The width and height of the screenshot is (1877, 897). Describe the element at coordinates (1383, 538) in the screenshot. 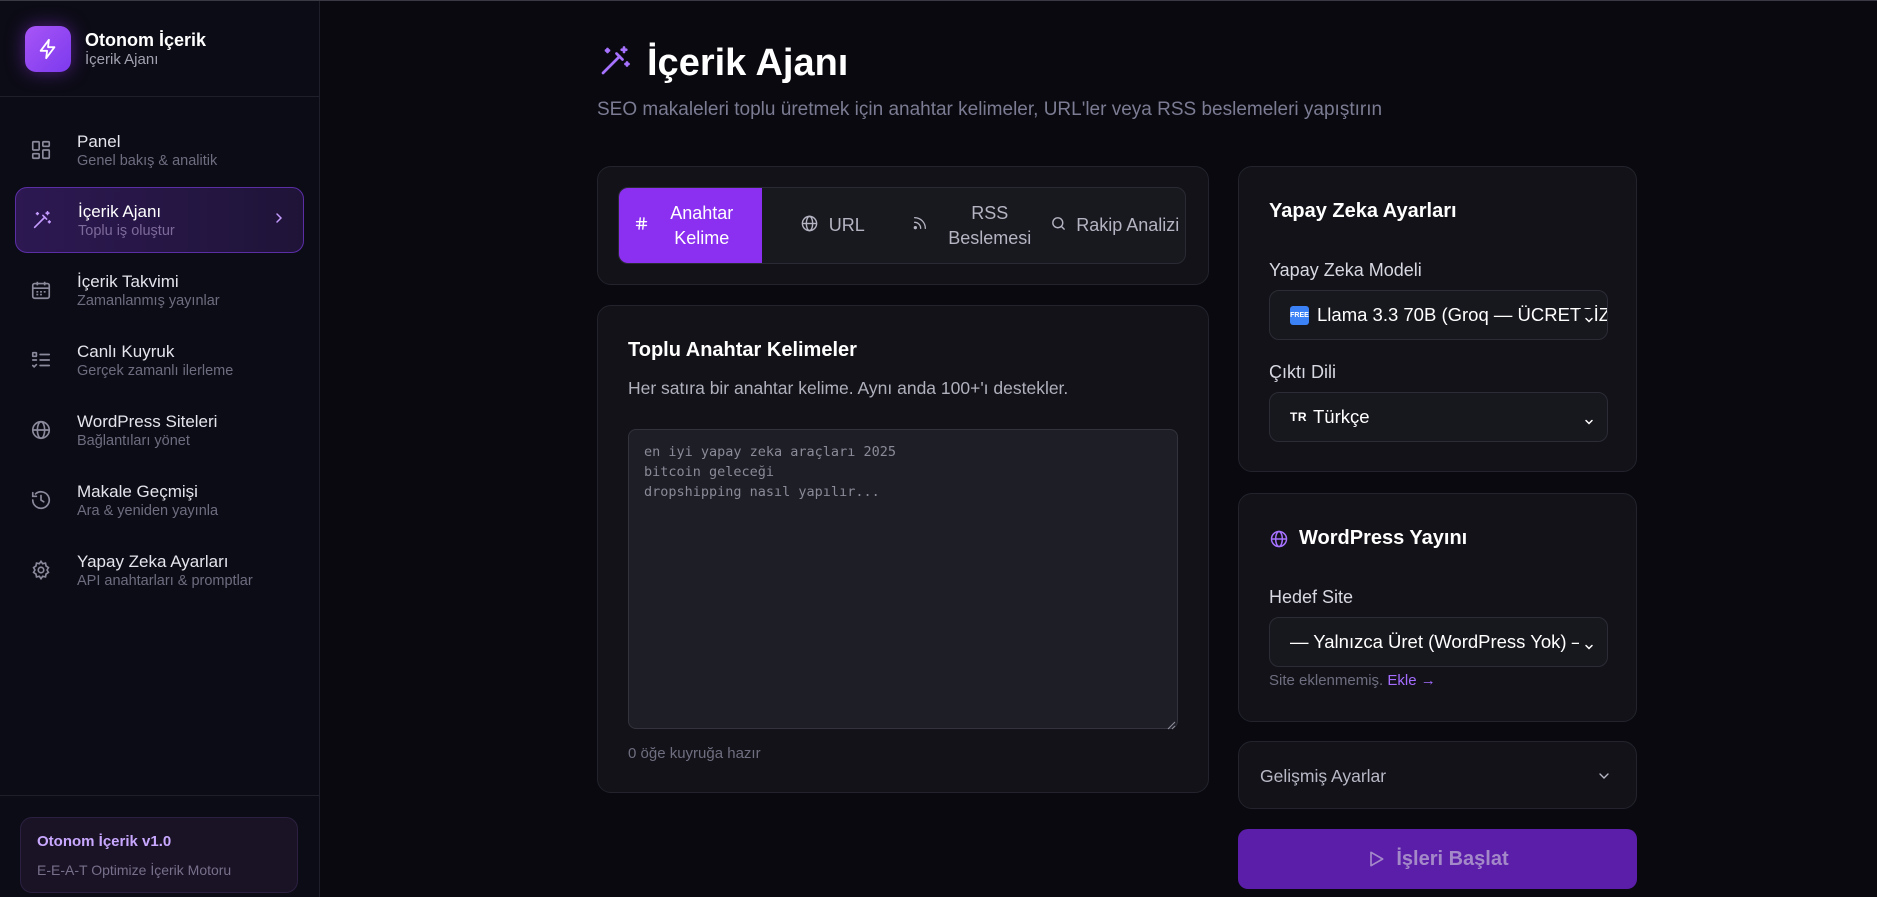

I see `wordpress-title: WordPress Yayını` at that location.